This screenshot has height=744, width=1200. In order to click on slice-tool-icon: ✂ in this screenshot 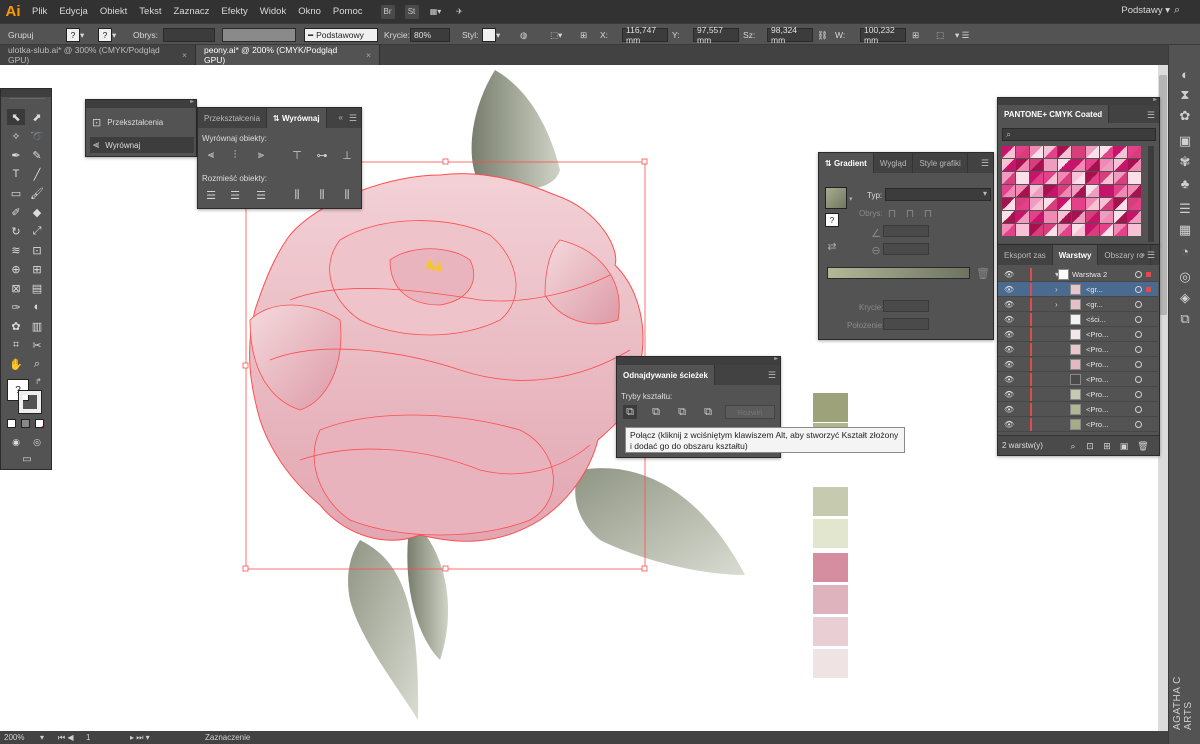, I will do `click(37, 345)`.